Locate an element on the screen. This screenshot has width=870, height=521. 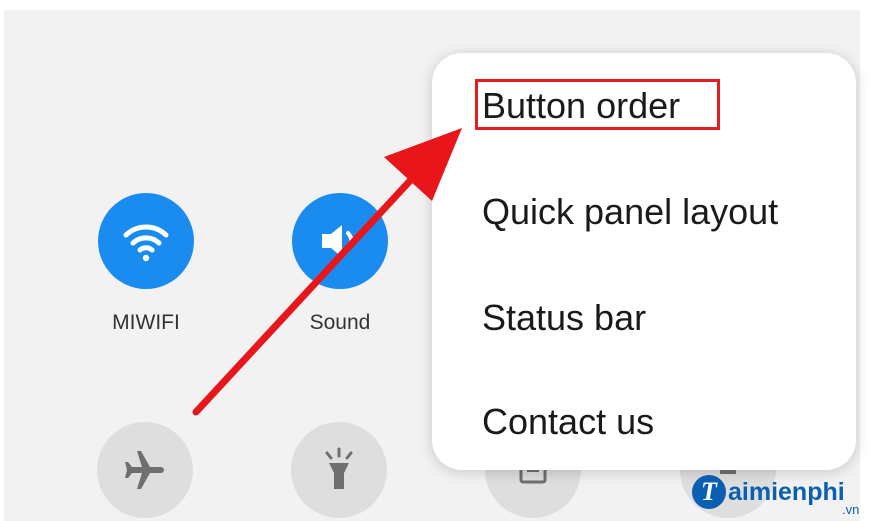
watermark-tld: .vn is located at coordinates (851, 509).